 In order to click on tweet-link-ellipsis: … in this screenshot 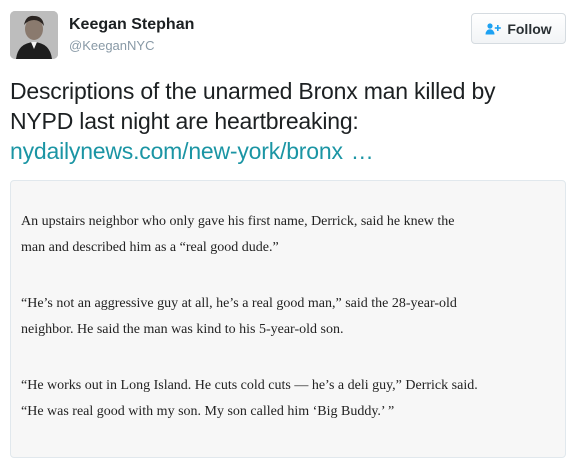, I will do `click(362, 151)`.